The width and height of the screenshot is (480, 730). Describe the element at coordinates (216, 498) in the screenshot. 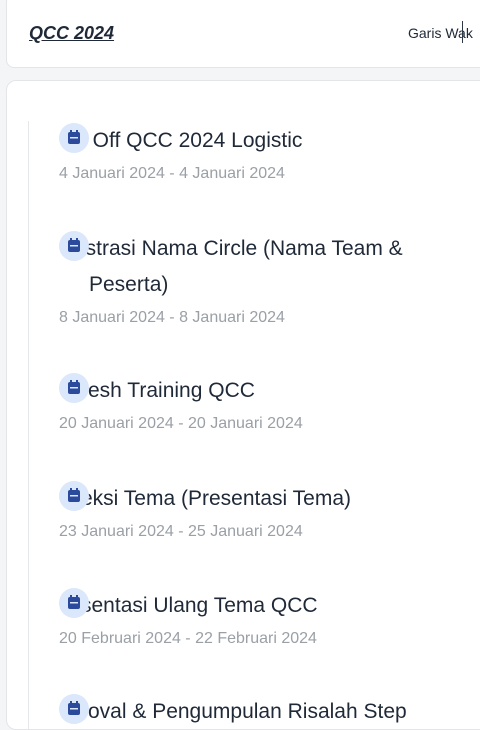

I see `timeline-item-title: eksi Tema (Presentasi Tema)` at that location.